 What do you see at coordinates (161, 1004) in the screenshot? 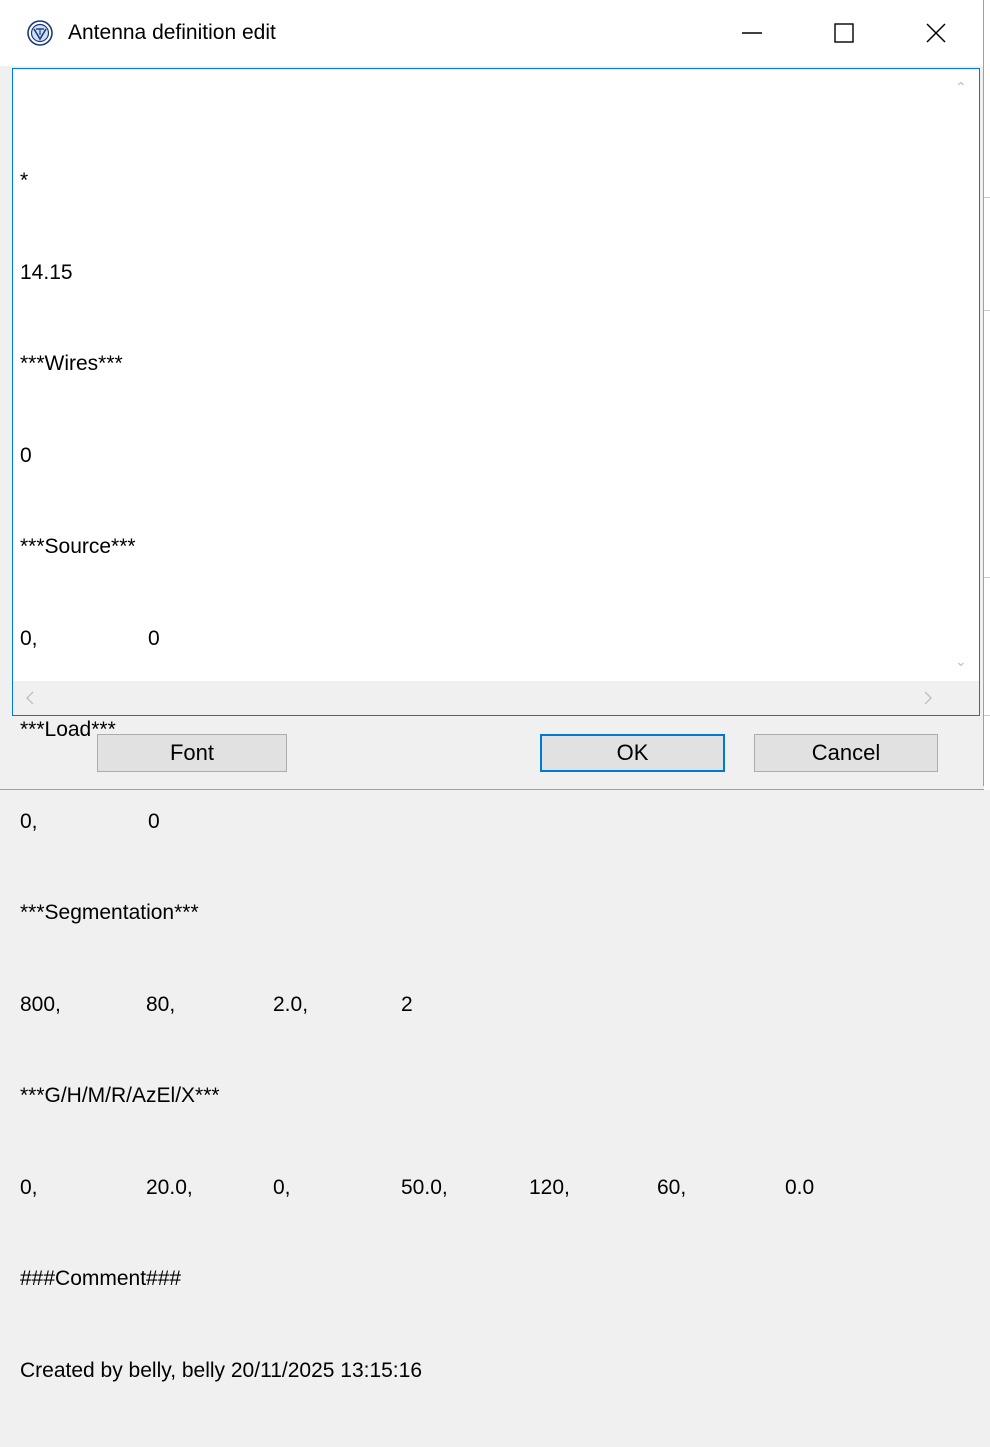
I see `editor-cell: 80,` at bounding box center [161, 1004].